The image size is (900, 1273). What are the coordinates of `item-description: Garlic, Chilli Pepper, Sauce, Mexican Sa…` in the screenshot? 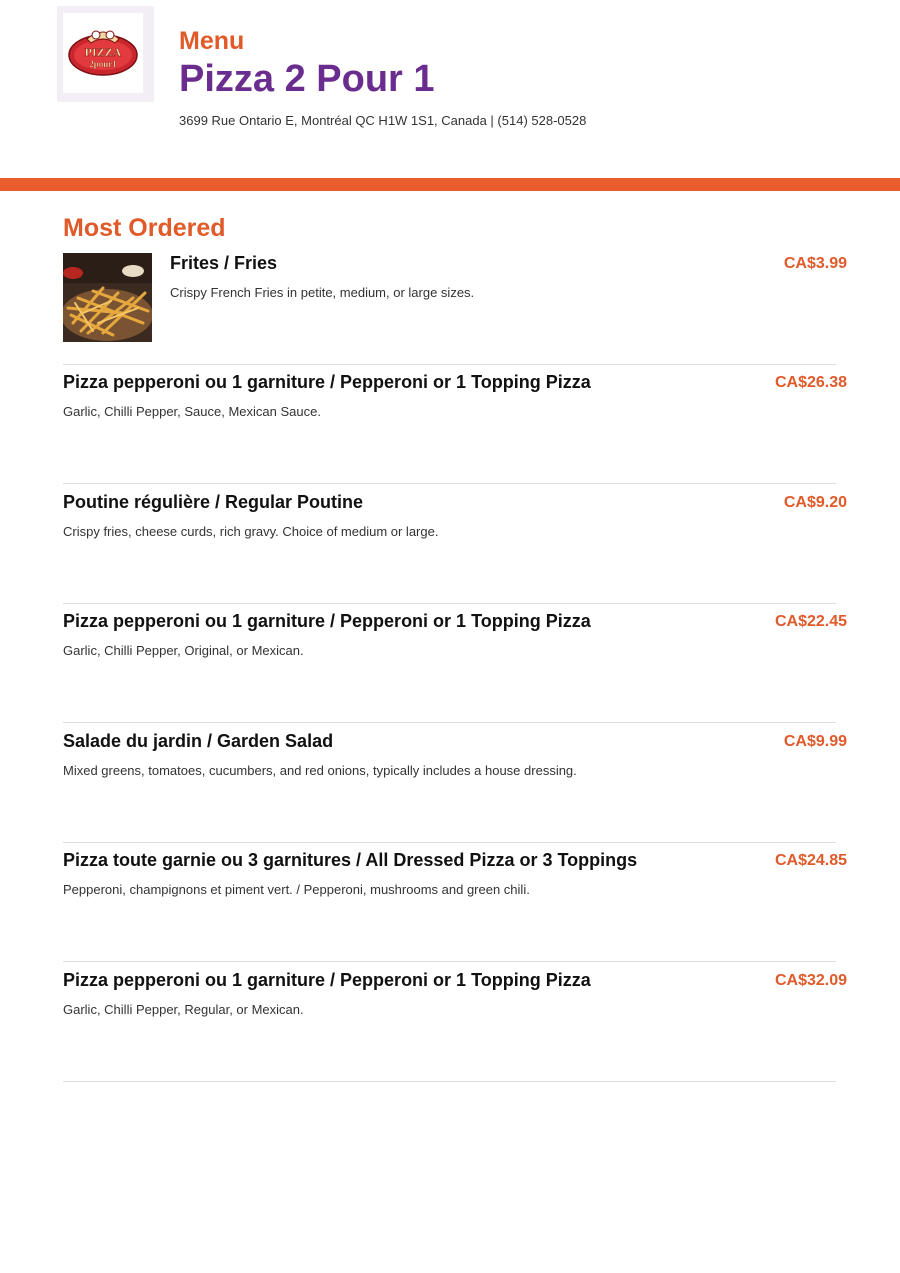 It's located at (192, 411).